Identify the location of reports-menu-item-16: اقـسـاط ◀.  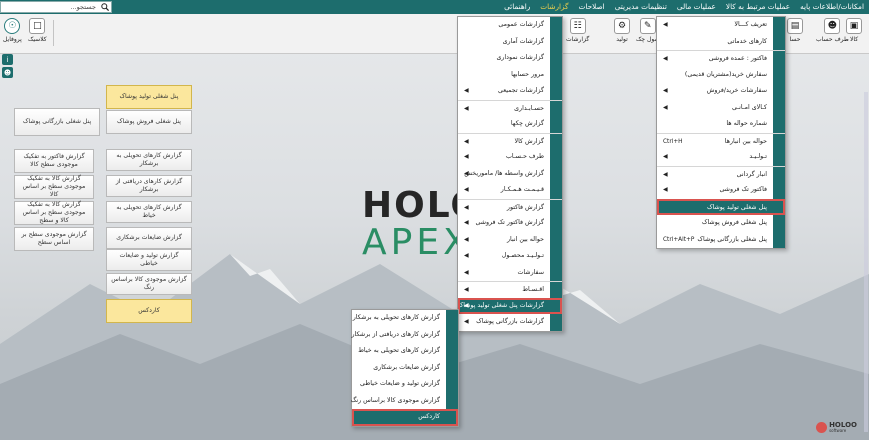
(510, 289).